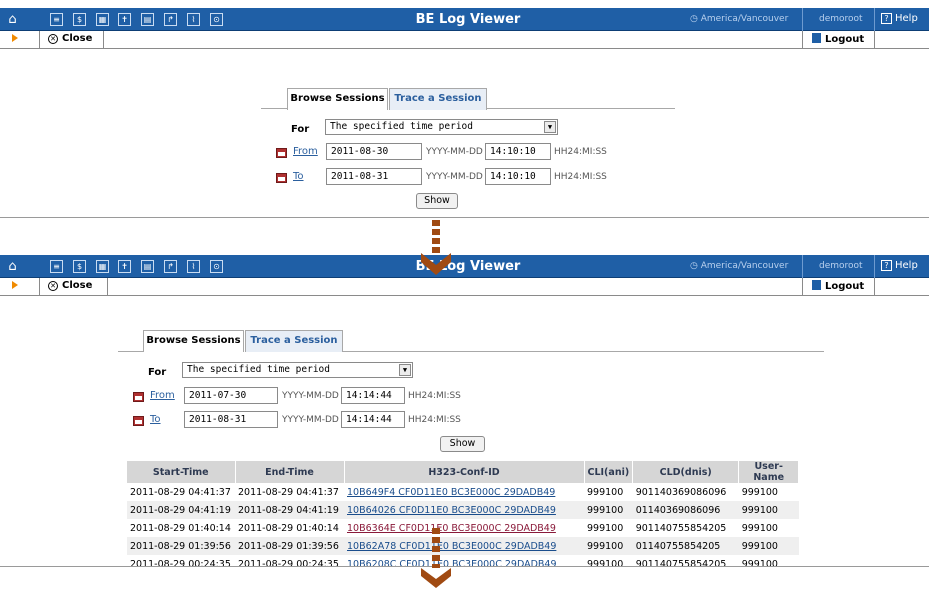 This screenshot has width=929, height=592. What do you see at coordinates (180, 528) in the screenshot?
I see `start-time-cell: 2011-08-29 01:40:14` at bounding box center [180, 528].